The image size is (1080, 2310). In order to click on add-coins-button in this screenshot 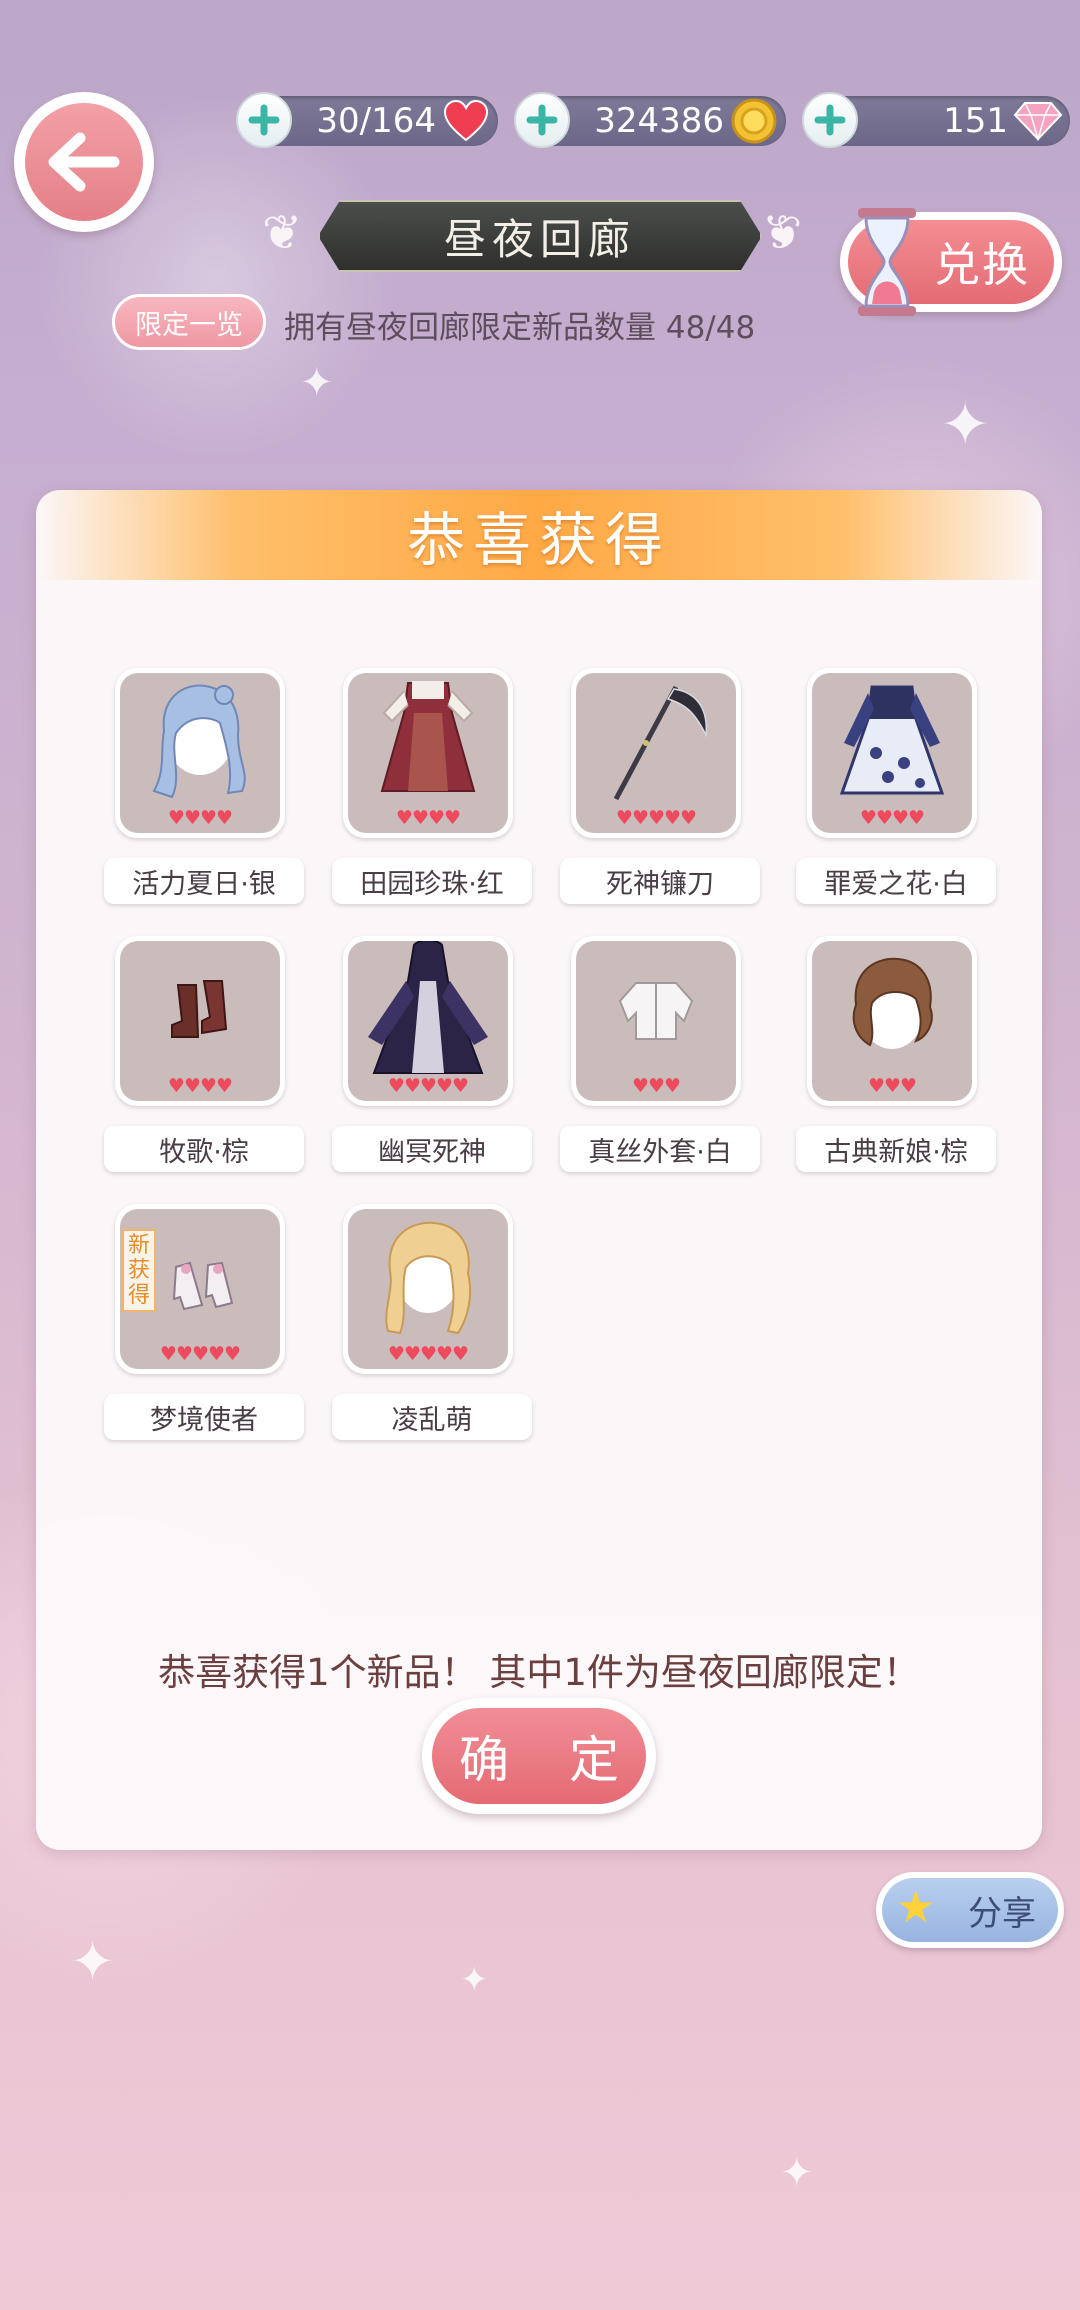, I will do `click(542, 120)`.